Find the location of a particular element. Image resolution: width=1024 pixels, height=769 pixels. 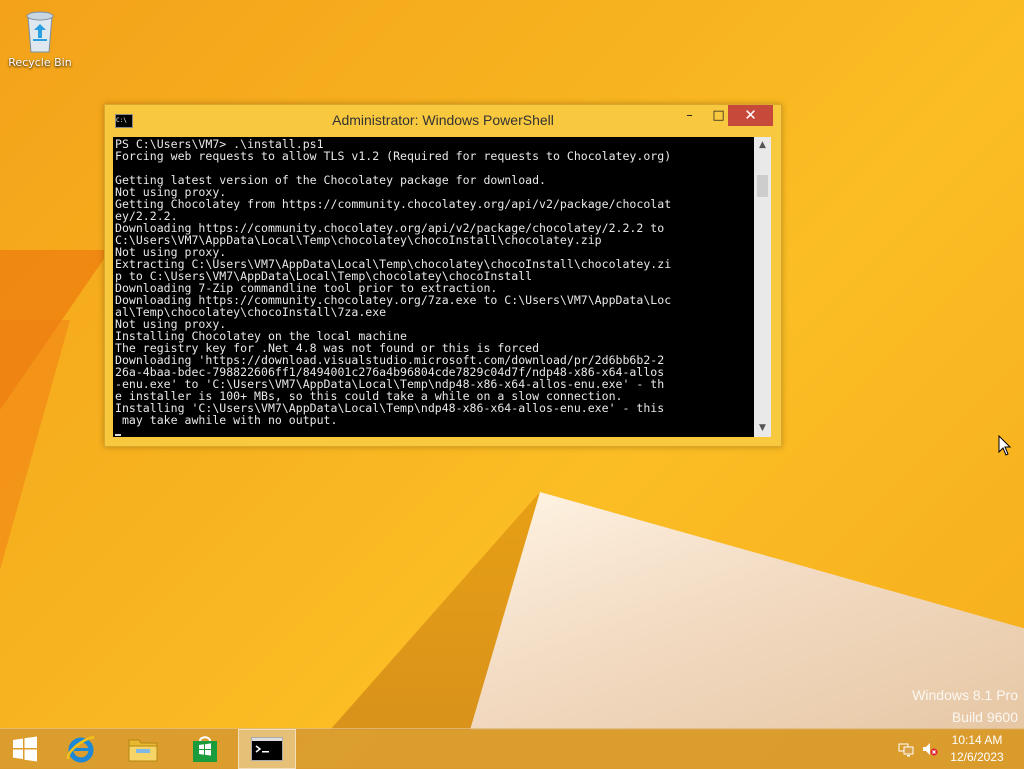

windows-logo-icon is located at coordinates (25, 749).